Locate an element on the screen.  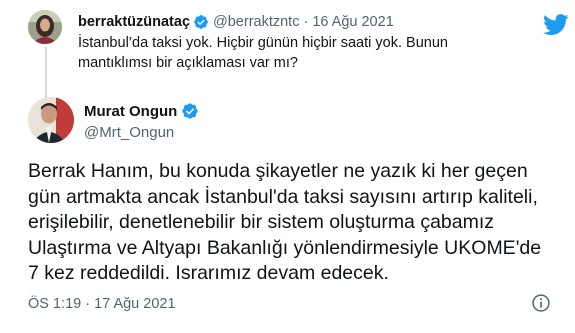
info-icon is located at coordinates (541, 303).